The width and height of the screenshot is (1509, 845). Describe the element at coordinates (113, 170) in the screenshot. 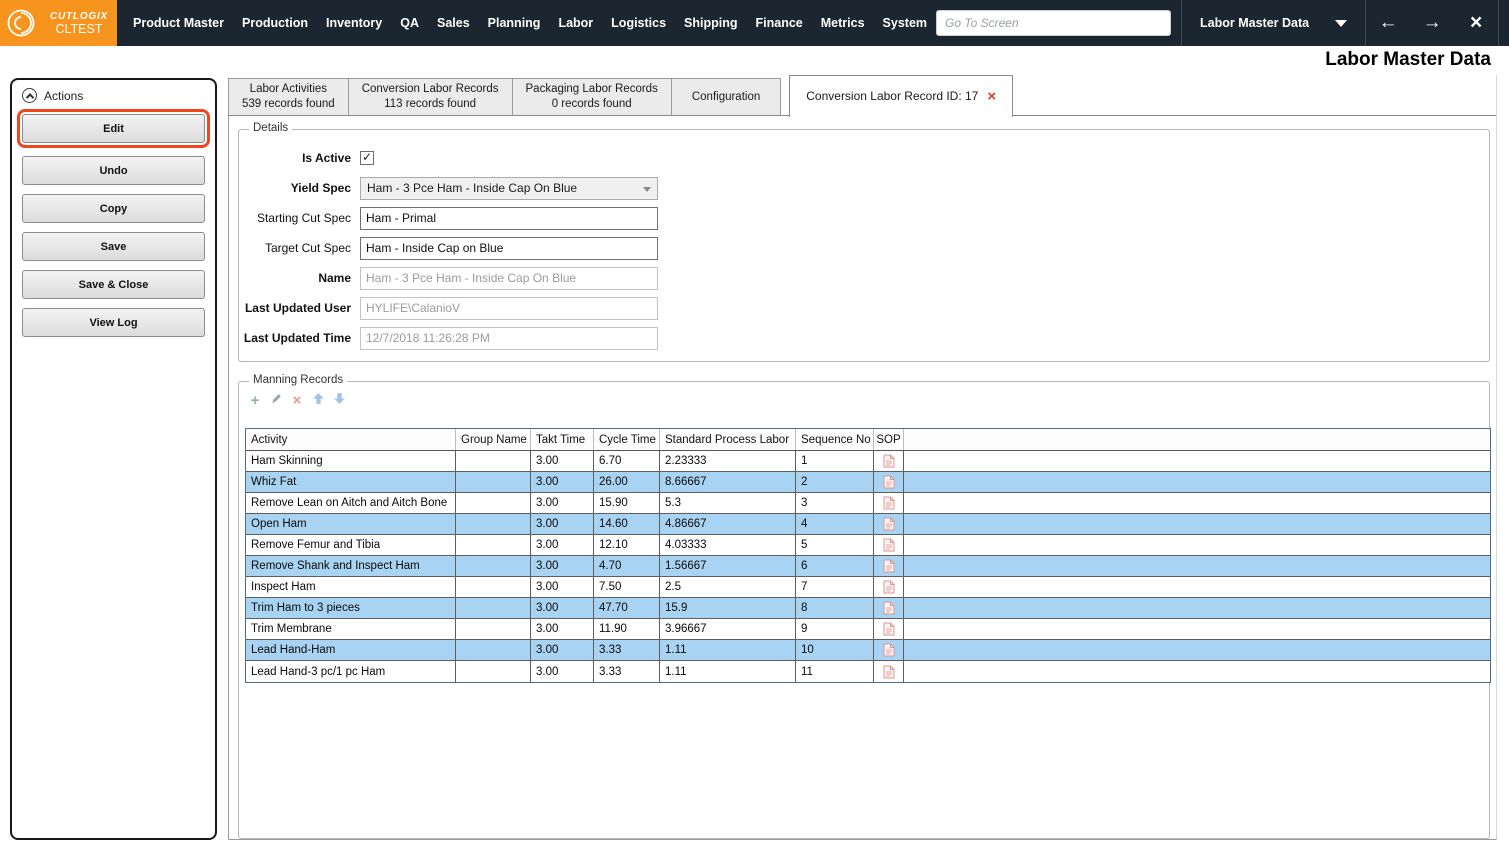

I see `undo-button: Undo` at that location.